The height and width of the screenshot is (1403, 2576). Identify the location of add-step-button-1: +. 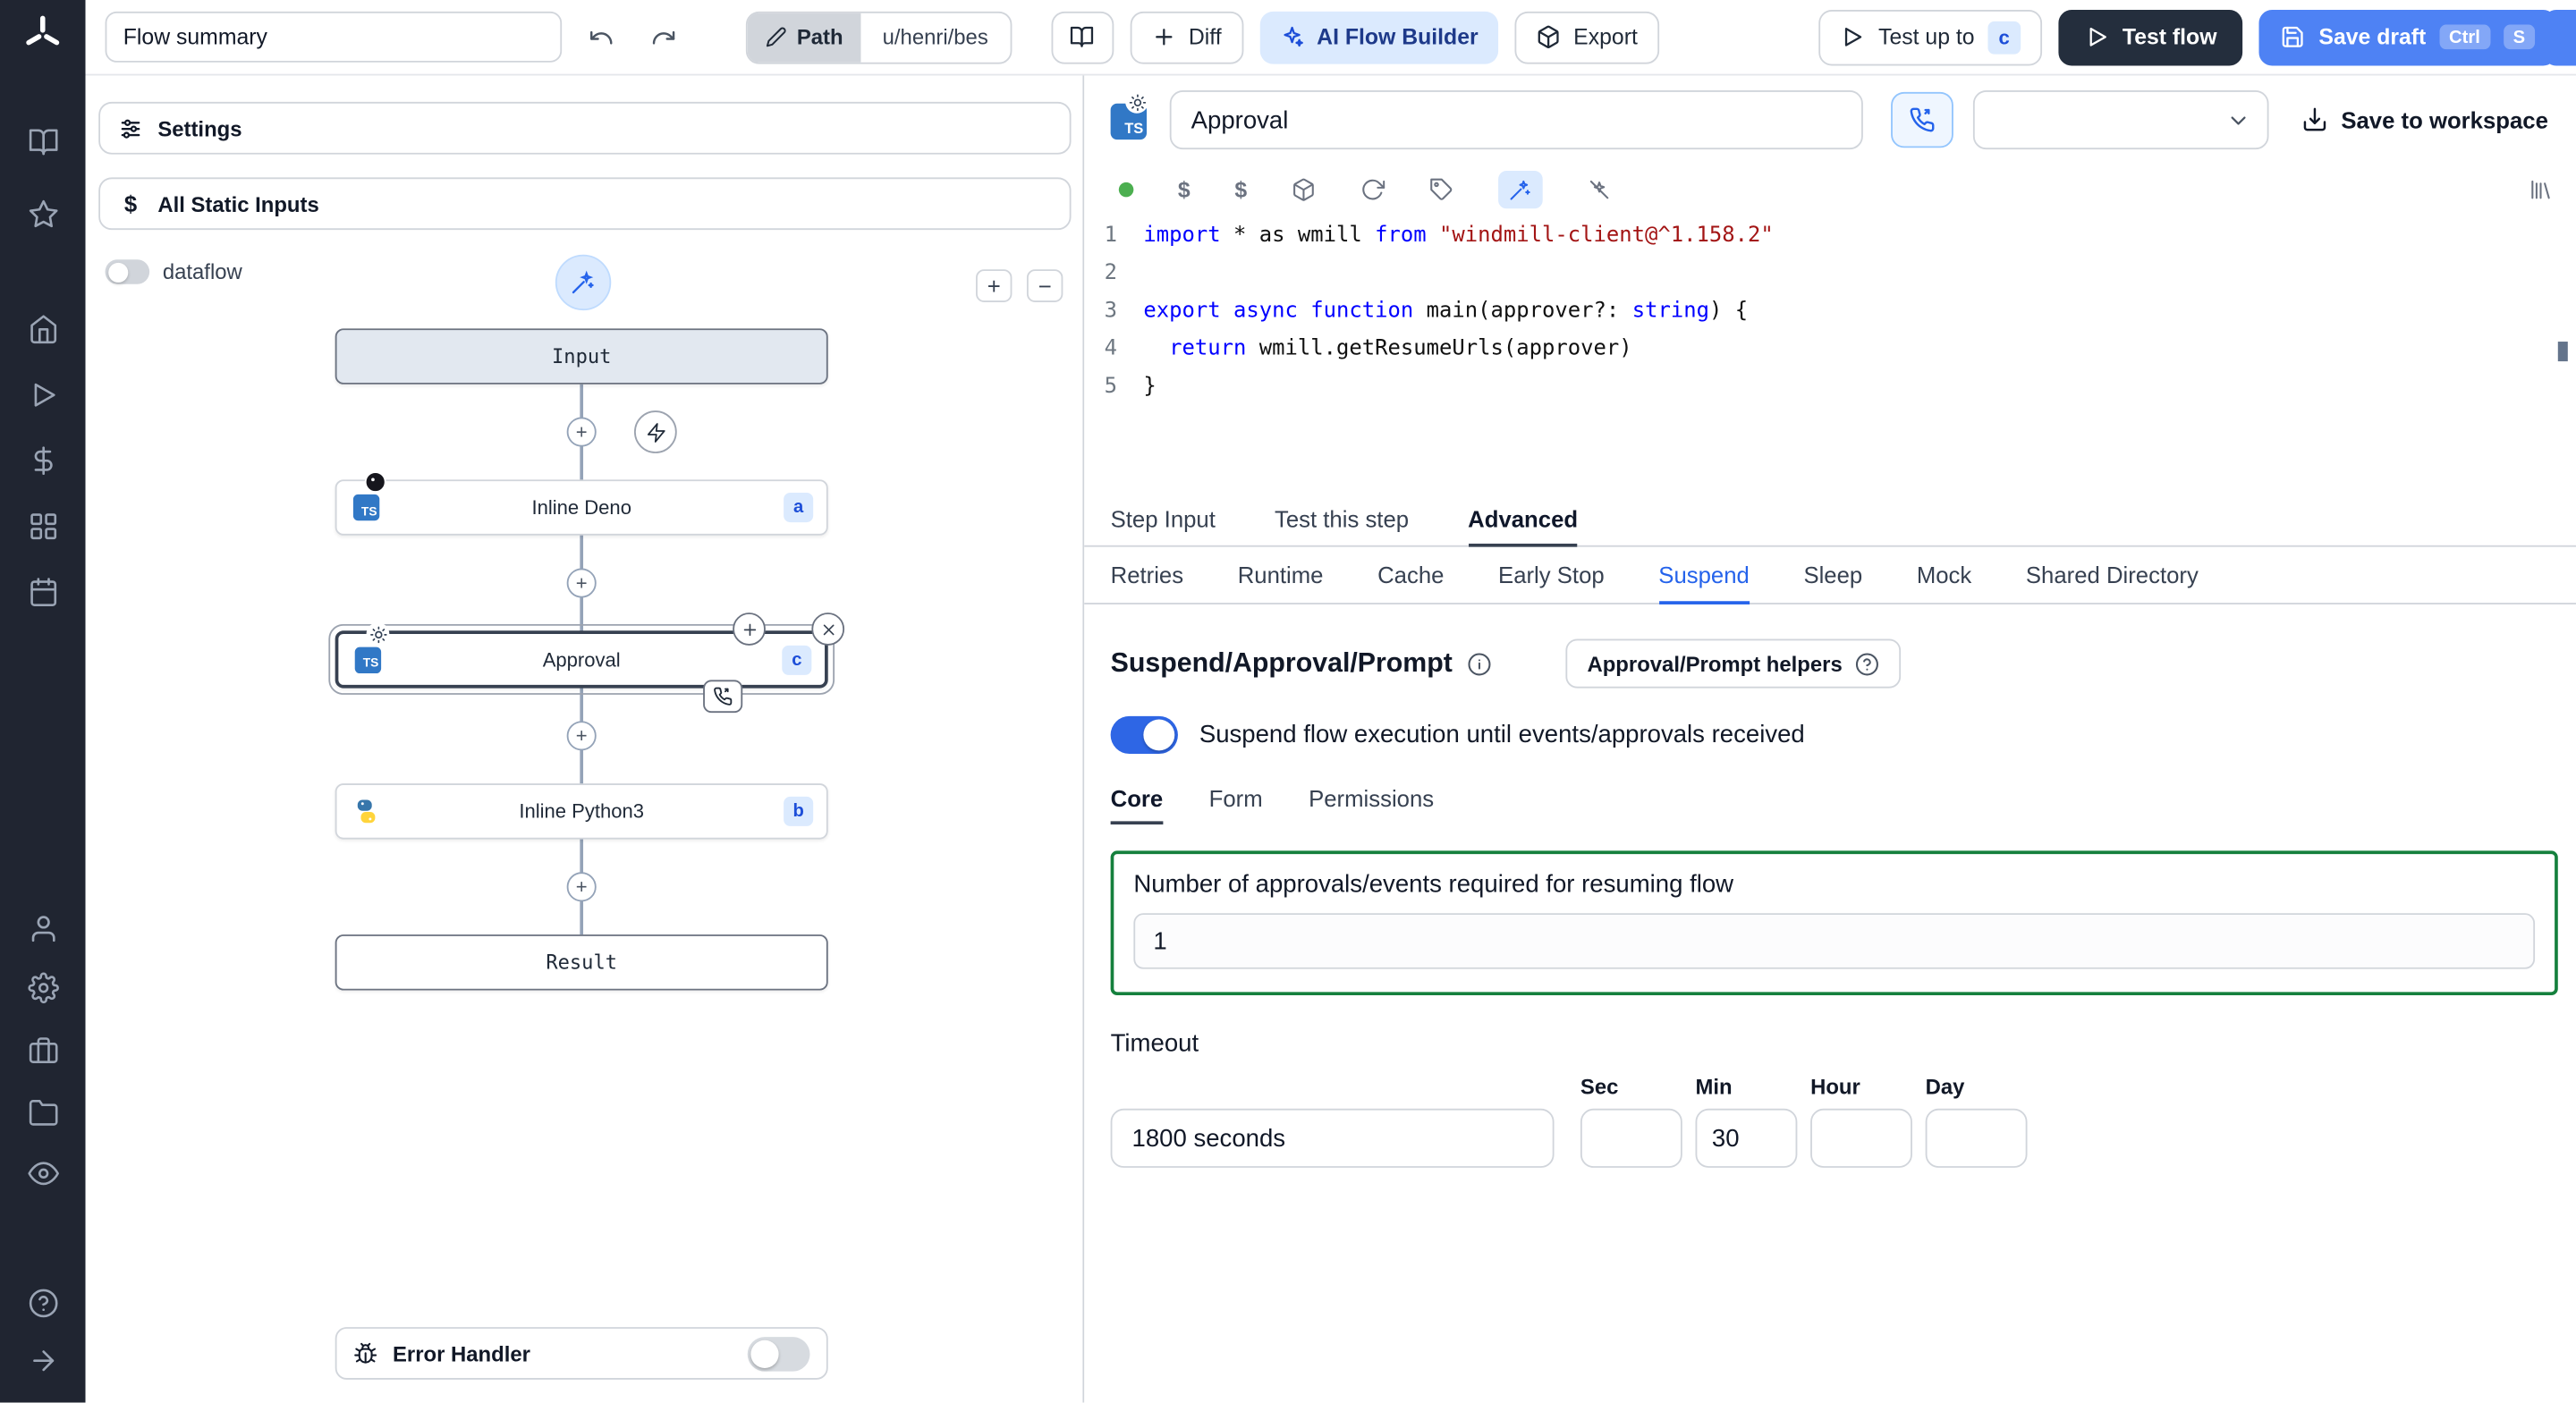
(581, 432).